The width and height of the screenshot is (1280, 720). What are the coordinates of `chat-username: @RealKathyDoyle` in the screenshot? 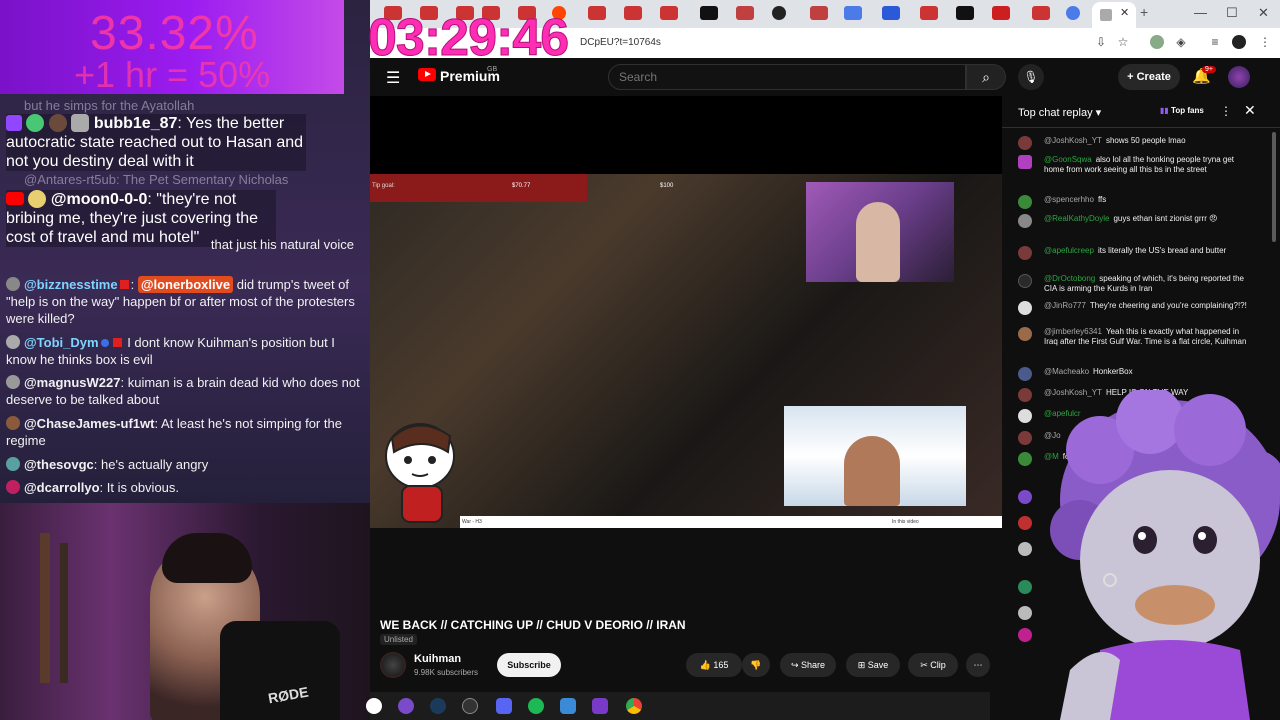 It's located at (1077, 218).